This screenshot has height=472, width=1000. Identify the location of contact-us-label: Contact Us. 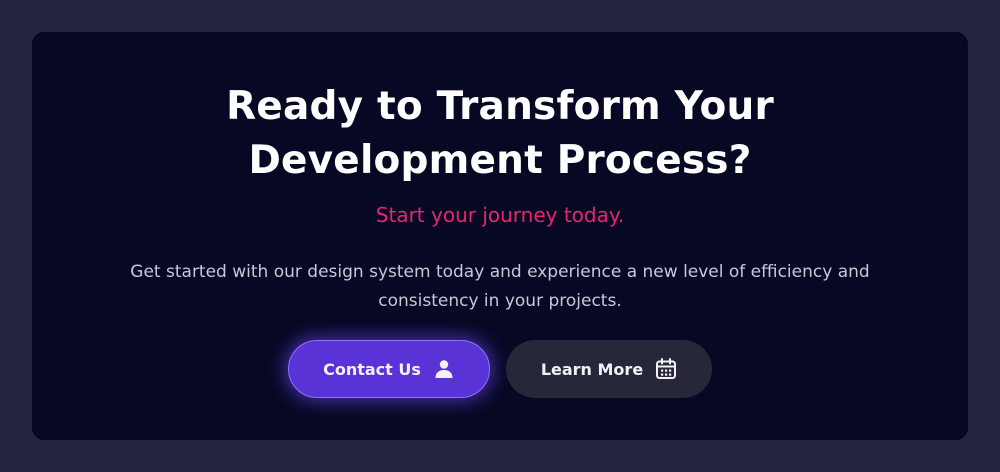
(372, 369).